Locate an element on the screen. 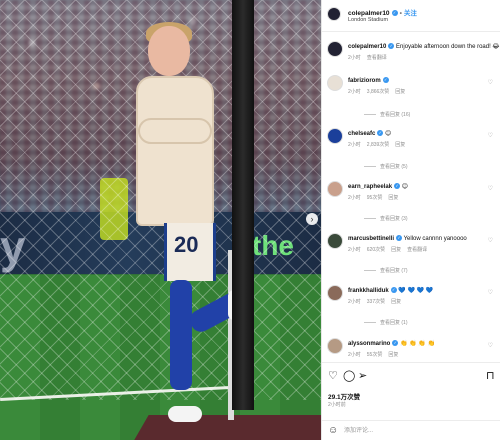 The width and height of the screenshot is (500, 440). comment-input is located at coordinates (404, 431).